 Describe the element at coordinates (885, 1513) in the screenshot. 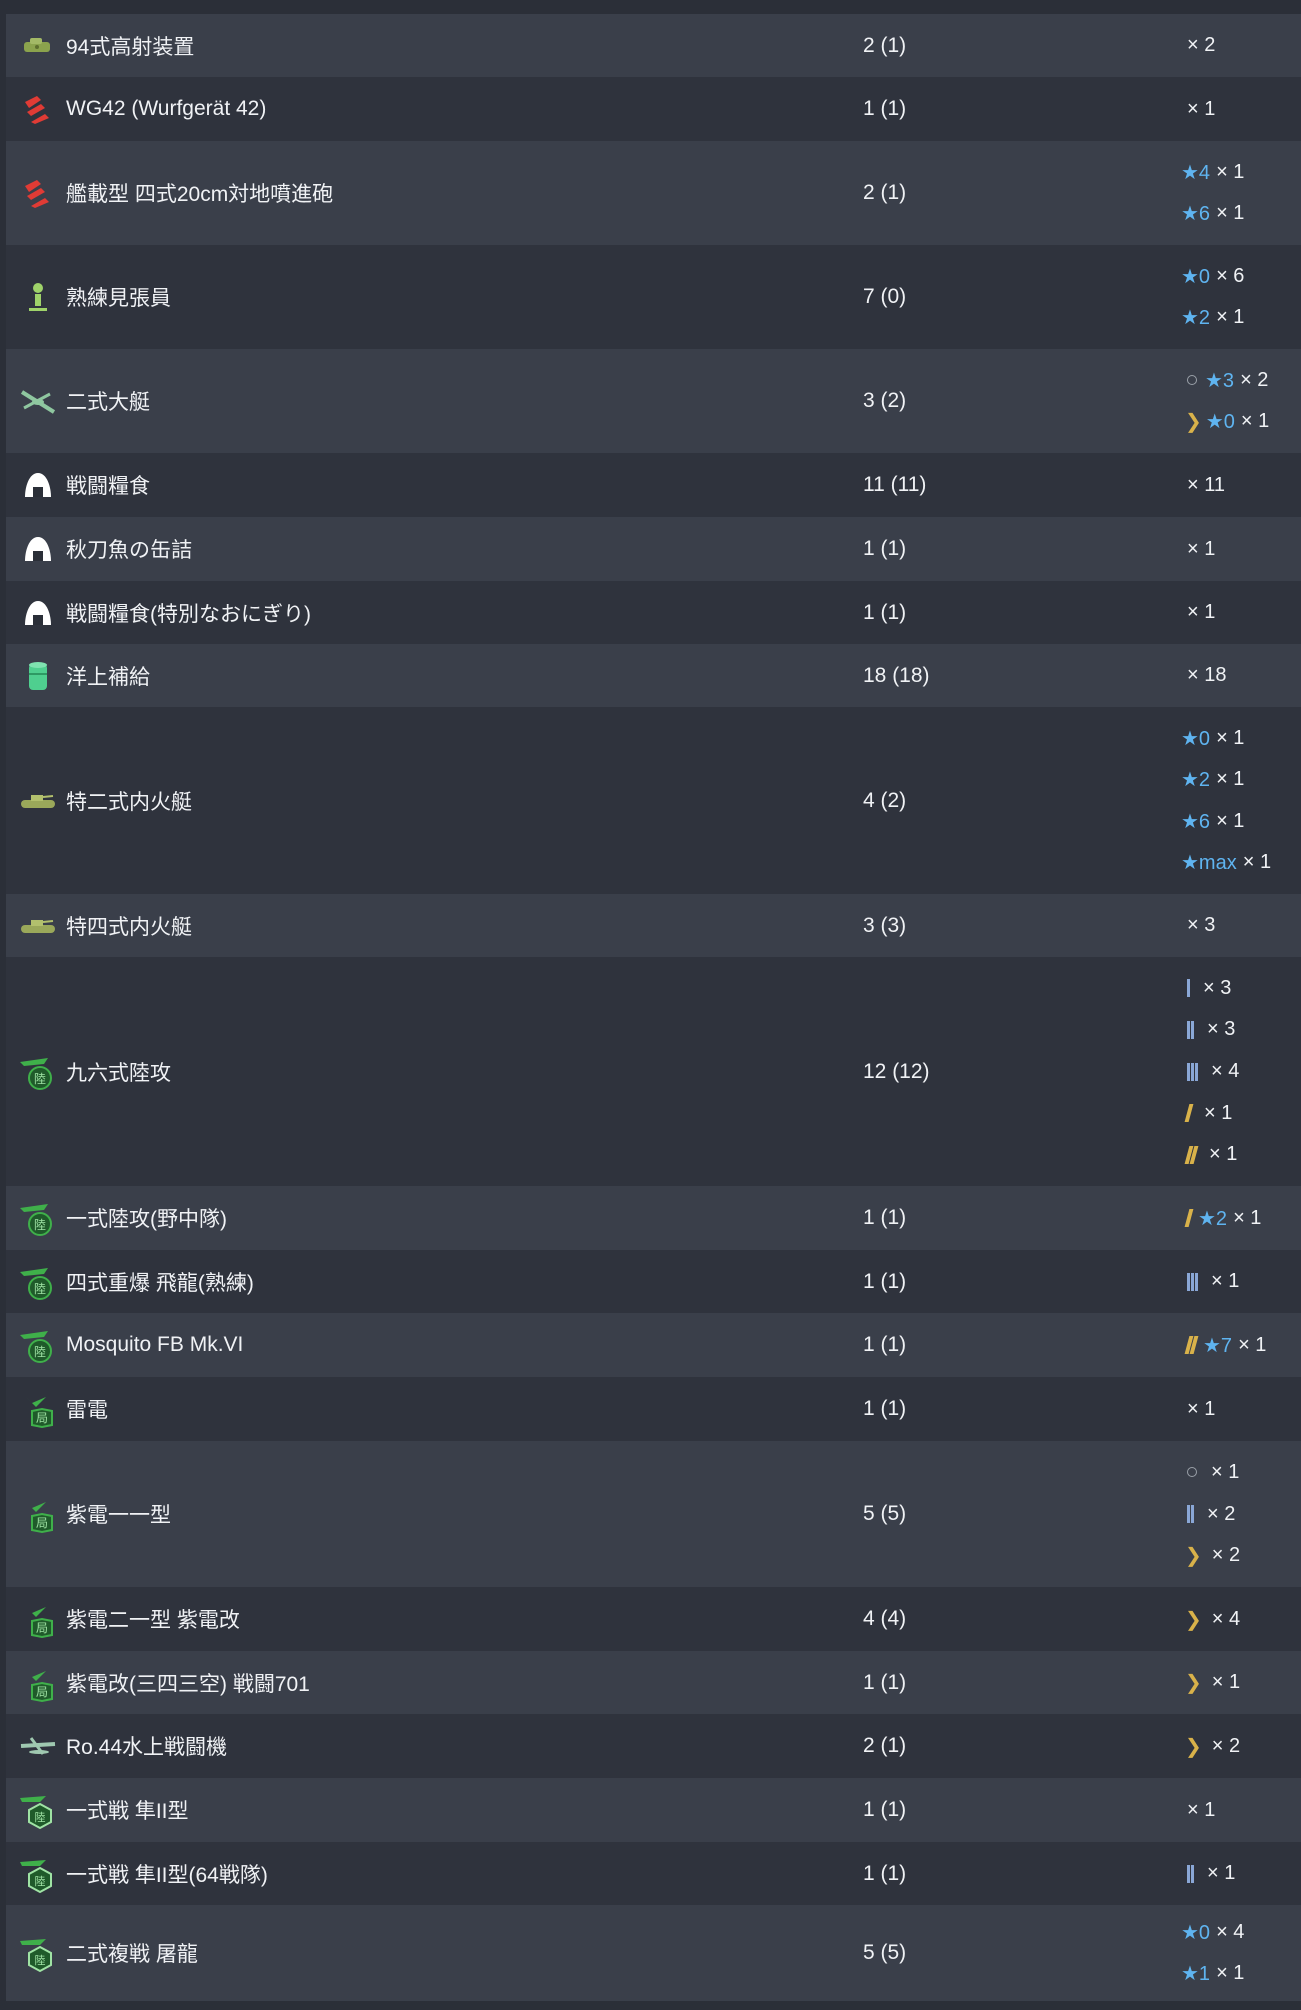

I see `item-count: 5 (5)` at that location.